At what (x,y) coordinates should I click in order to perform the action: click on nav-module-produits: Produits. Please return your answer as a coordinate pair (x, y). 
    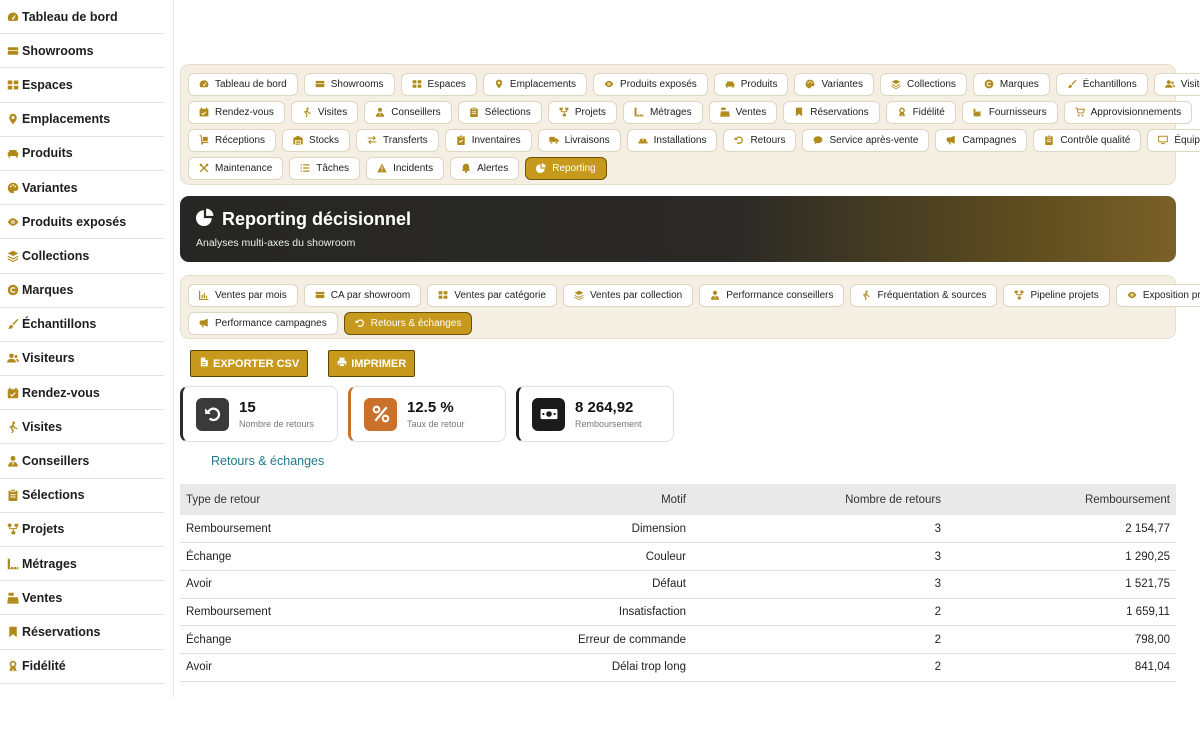
    Looking at the image, I should click on (751, 84).